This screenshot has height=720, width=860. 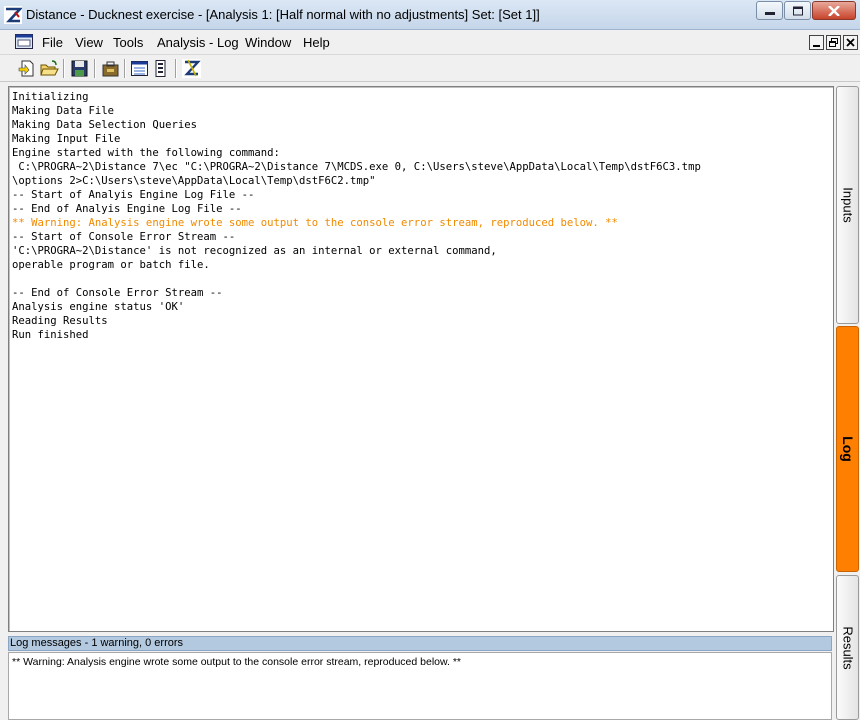 I want to click on child-close-button, so click(x=850, y=42).